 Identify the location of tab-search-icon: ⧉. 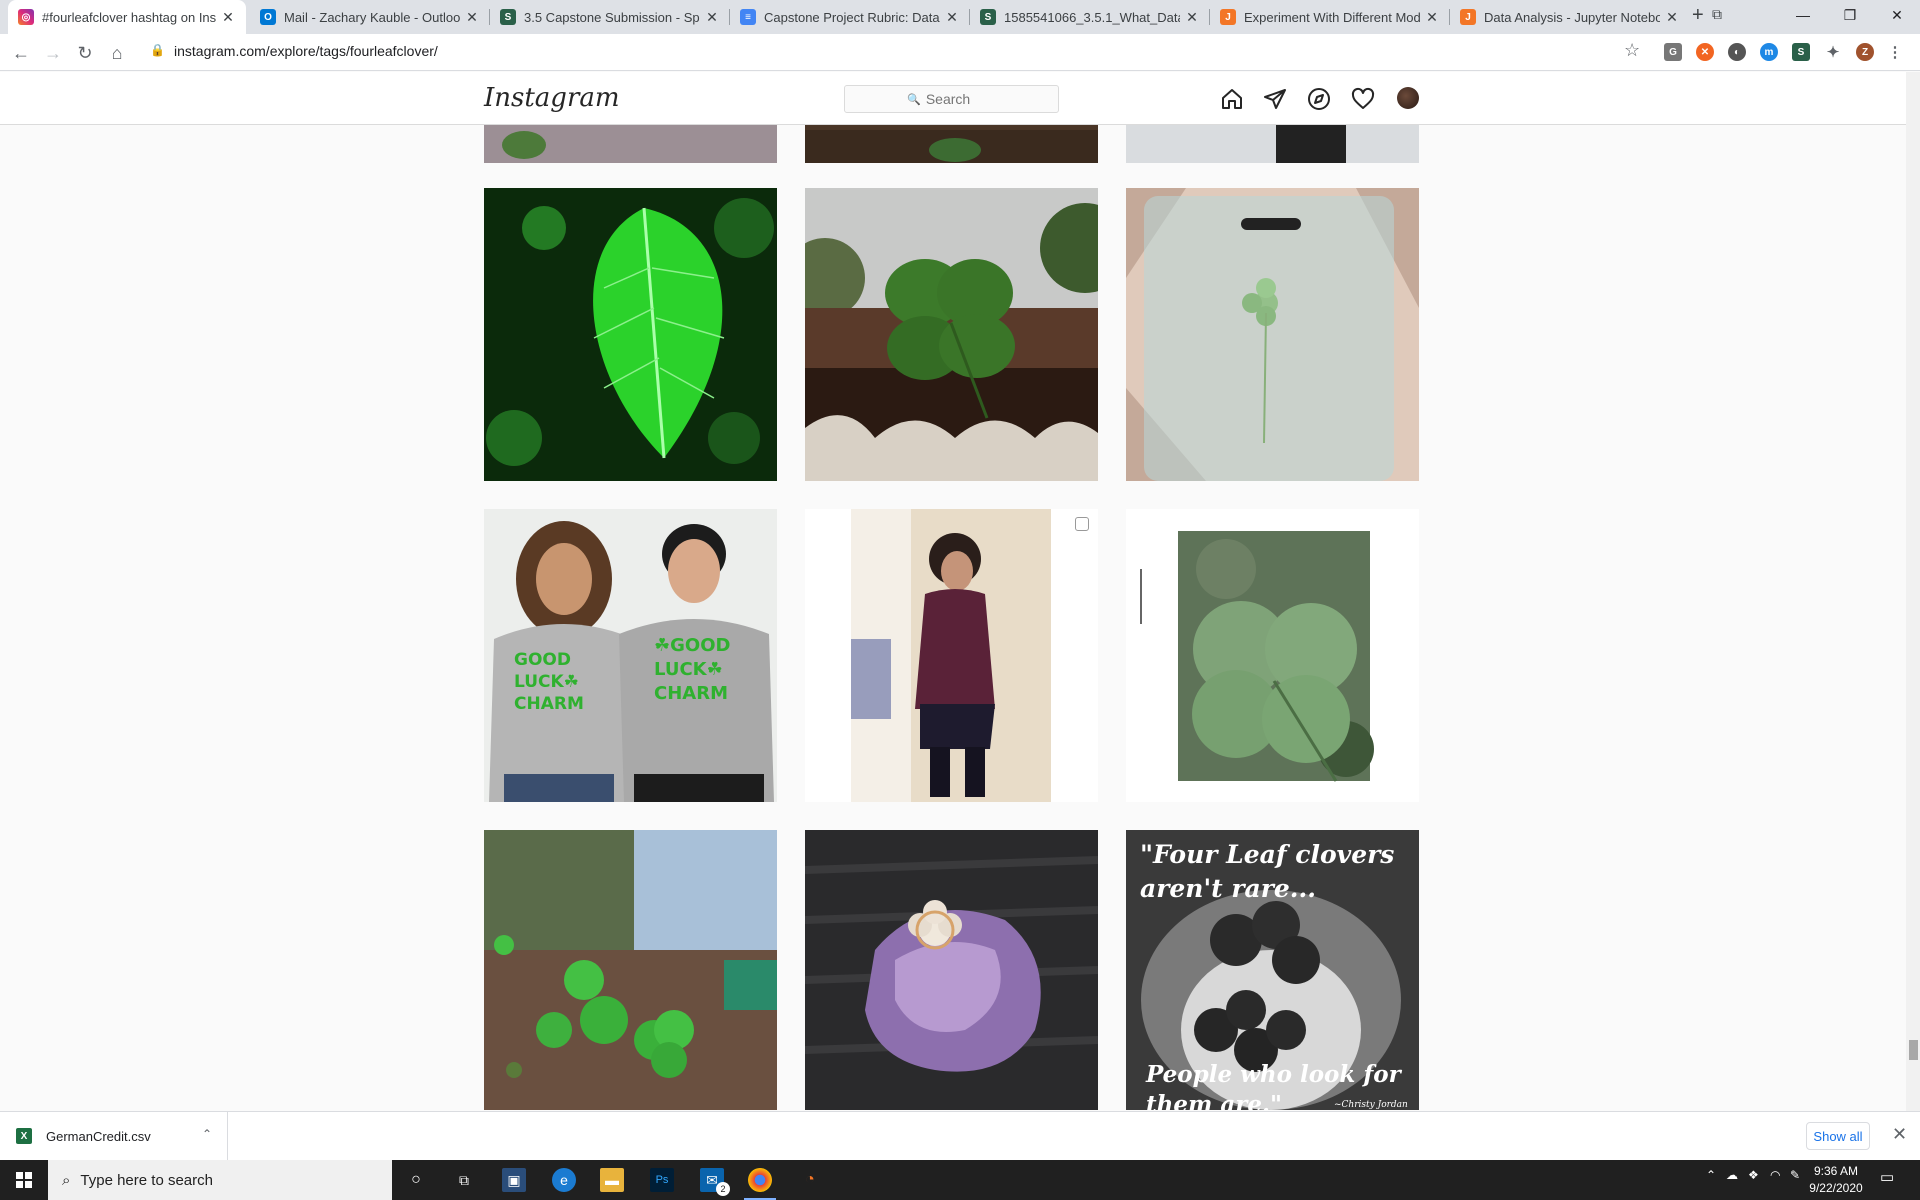
(1717, 14).